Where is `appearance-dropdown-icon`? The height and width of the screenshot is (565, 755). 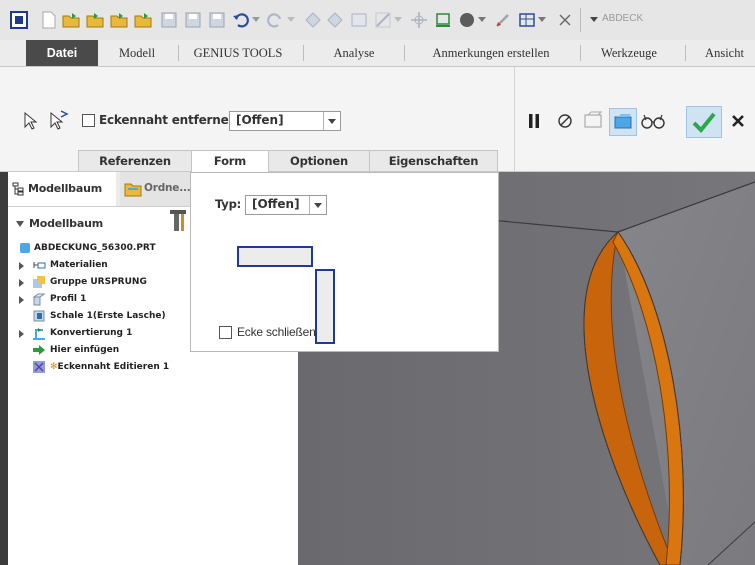
appearance-dropdown-icon is located at coordinates (482, 20).